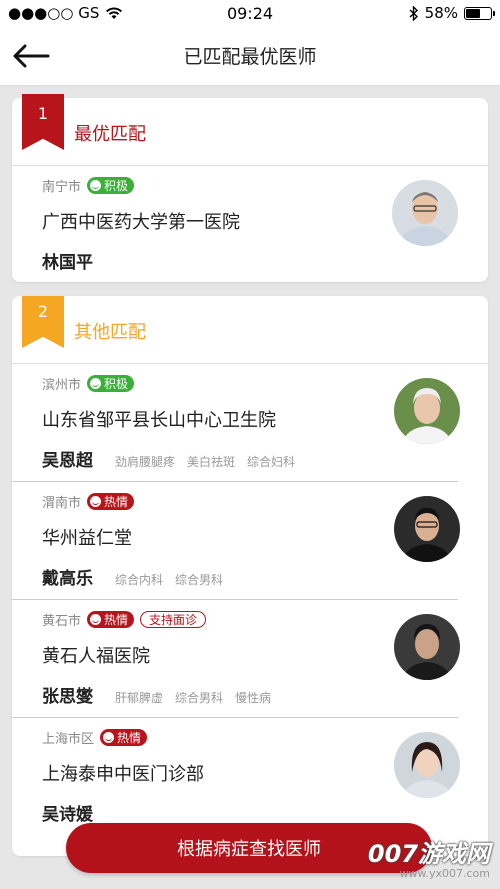 The width and height of the screenshot is (500, 889). Describe the element at coordinates (250, 330) in the screenshot. I see `other-matches-header: 2 其他匹配` at that location.